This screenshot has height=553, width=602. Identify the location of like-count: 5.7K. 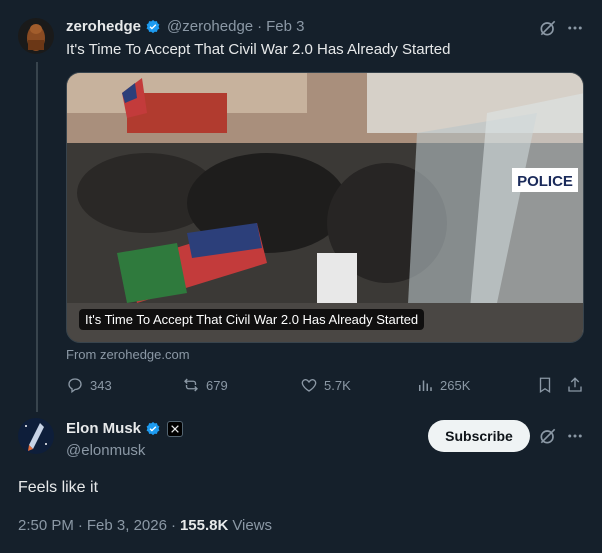
(337, 385).